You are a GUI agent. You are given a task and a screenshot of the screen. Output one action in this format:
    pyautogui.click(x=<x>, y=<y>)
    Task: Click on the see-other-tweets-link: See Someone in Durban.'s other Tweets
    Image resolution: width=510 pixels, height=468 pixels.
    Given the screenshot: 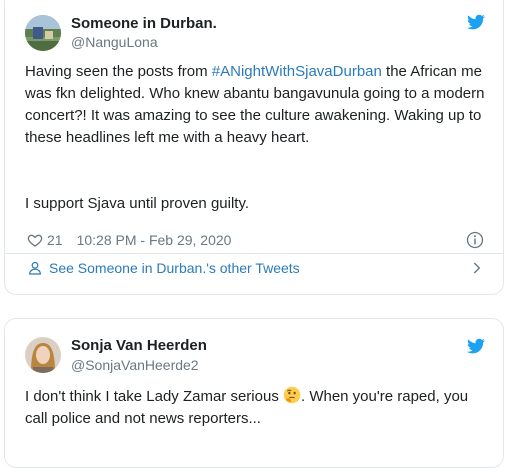 What is the action you would take?
    pyautogui.click(x=163, y=268)
    